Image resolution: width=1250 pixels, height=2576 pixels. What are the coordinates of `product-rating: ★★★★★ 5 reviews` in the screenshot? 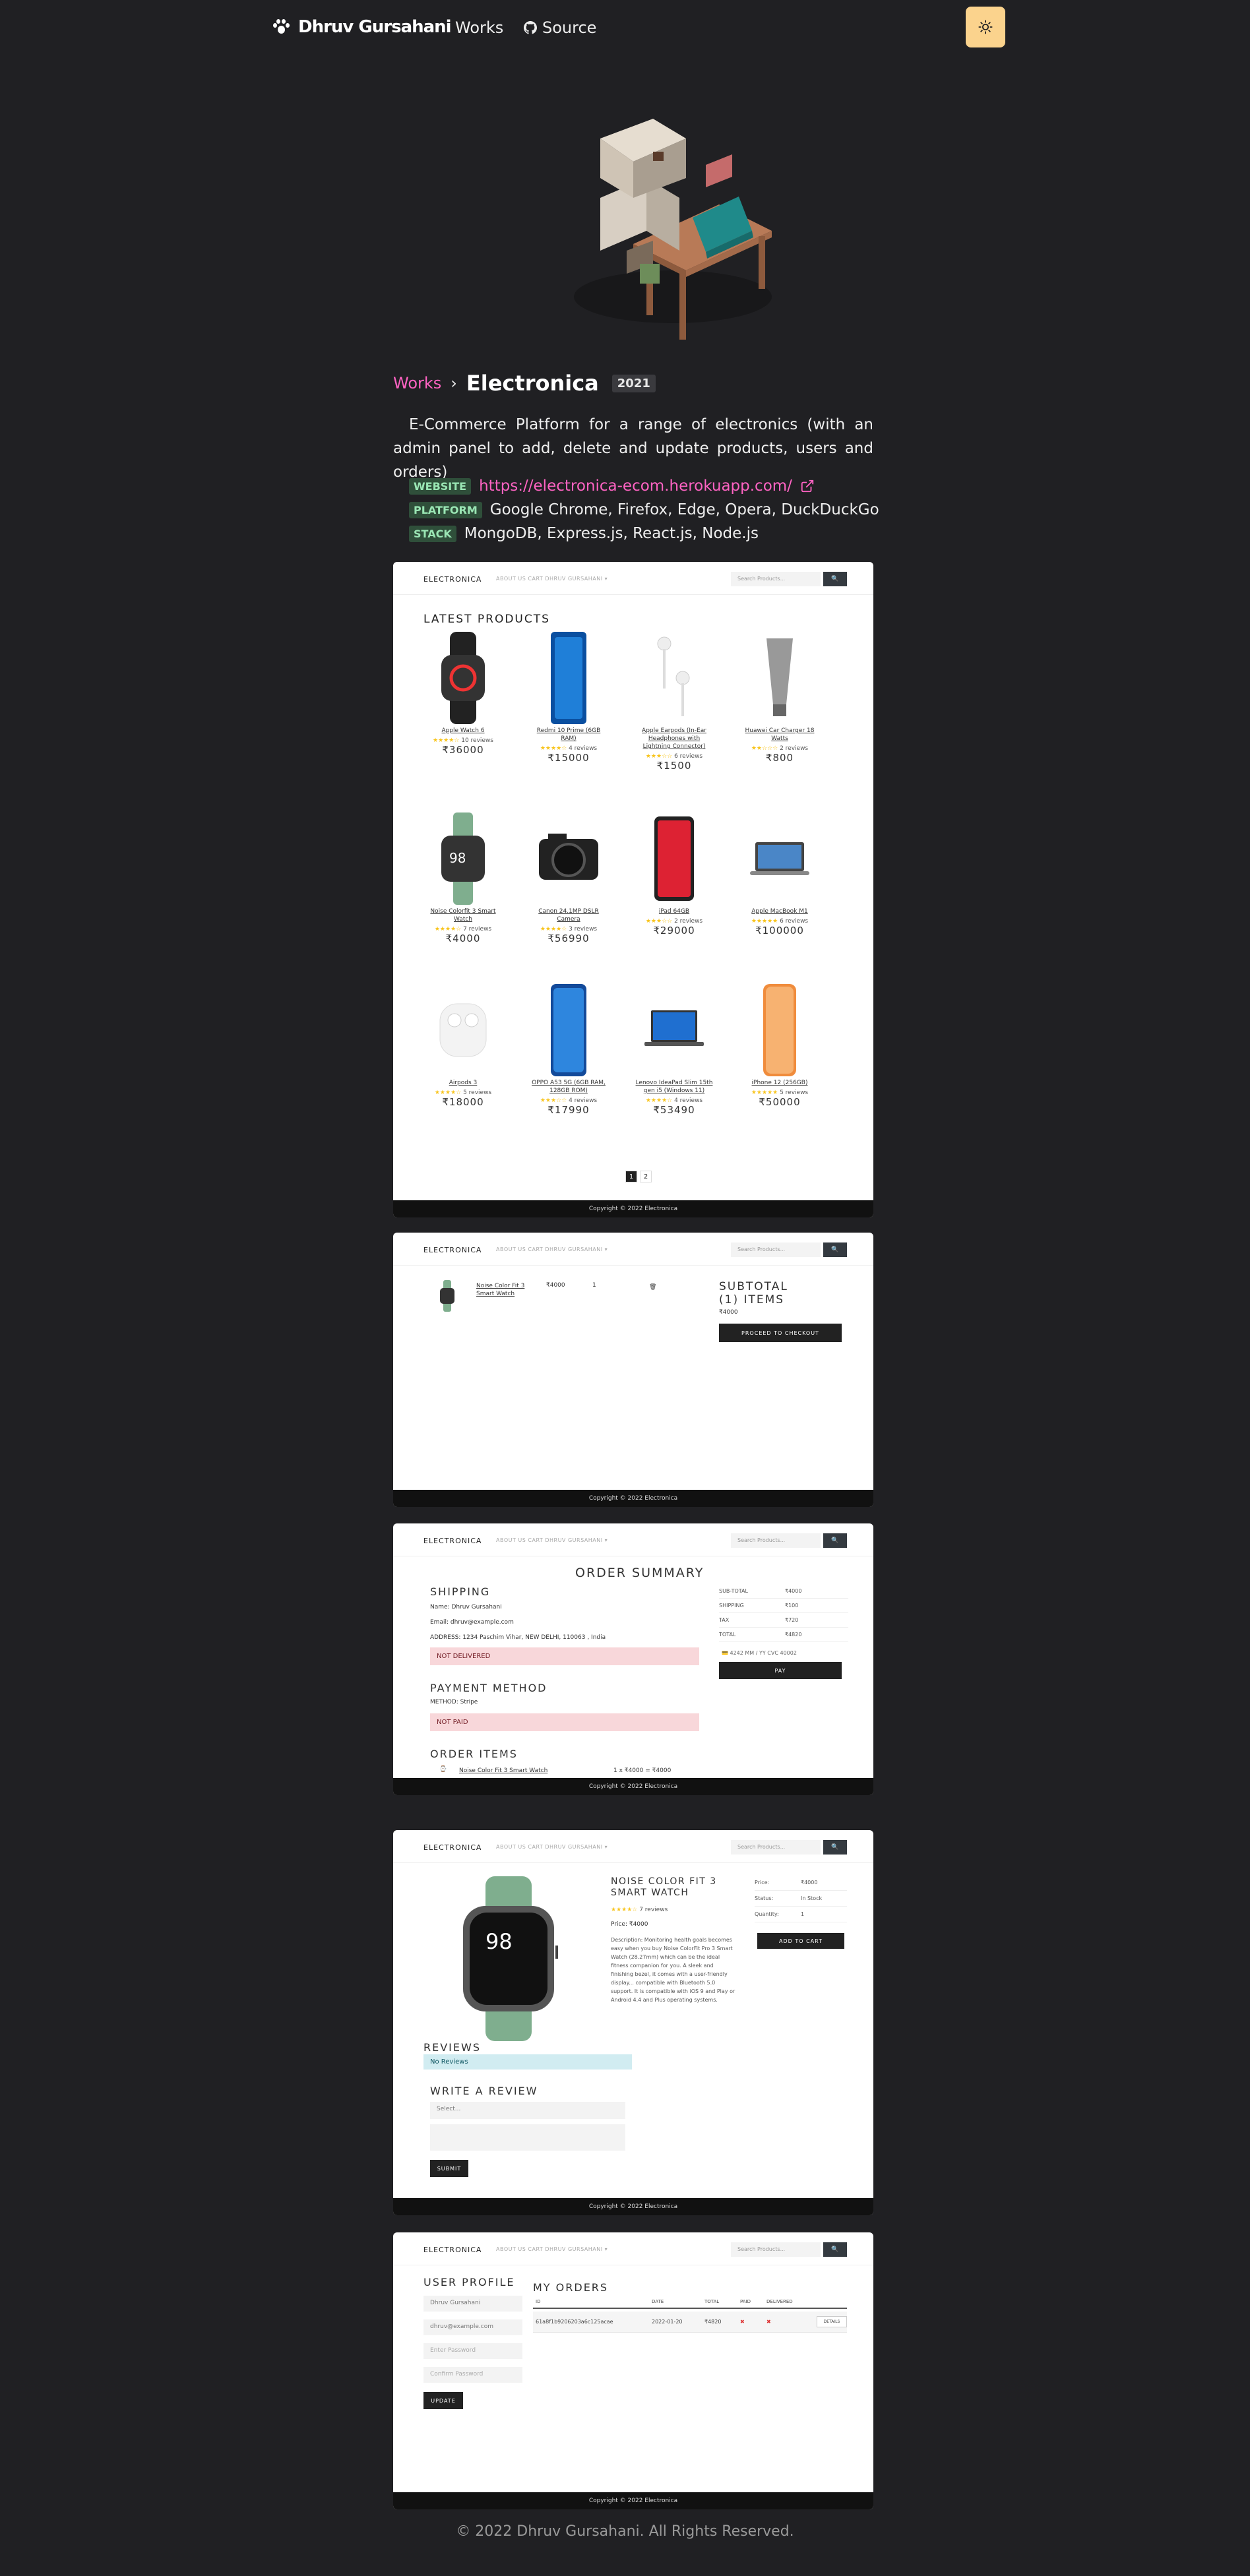 It's located at (779, 1092).